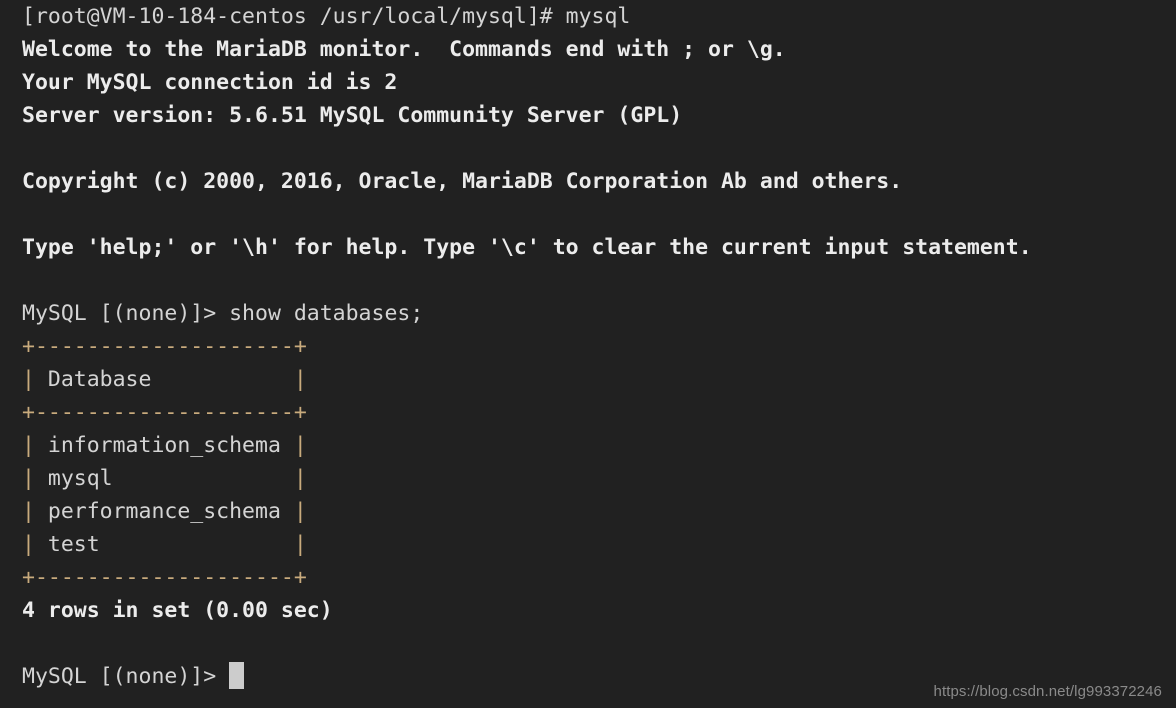  What do you see at coordinates (326, 313) in the screenshot?
I see `query-command-text: show databases;` at bounding box center [326, 313].